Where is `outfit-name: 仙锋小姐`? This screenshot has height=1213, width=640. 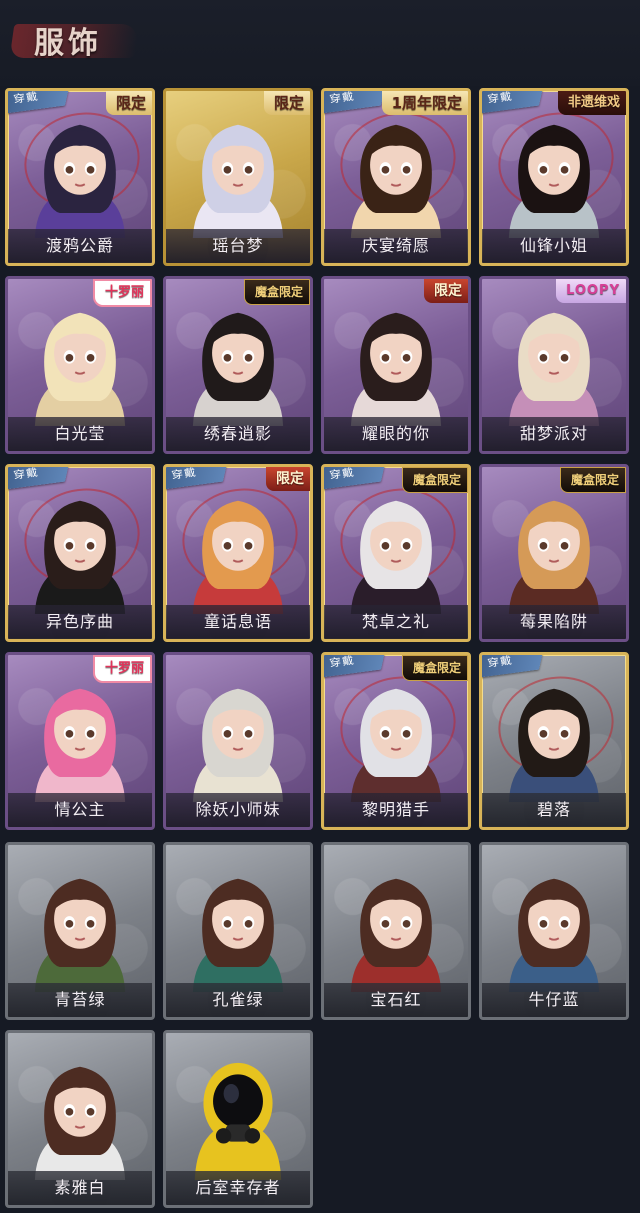
outfit-name: 仙锋小姐 is located at coordinates (554, 246).